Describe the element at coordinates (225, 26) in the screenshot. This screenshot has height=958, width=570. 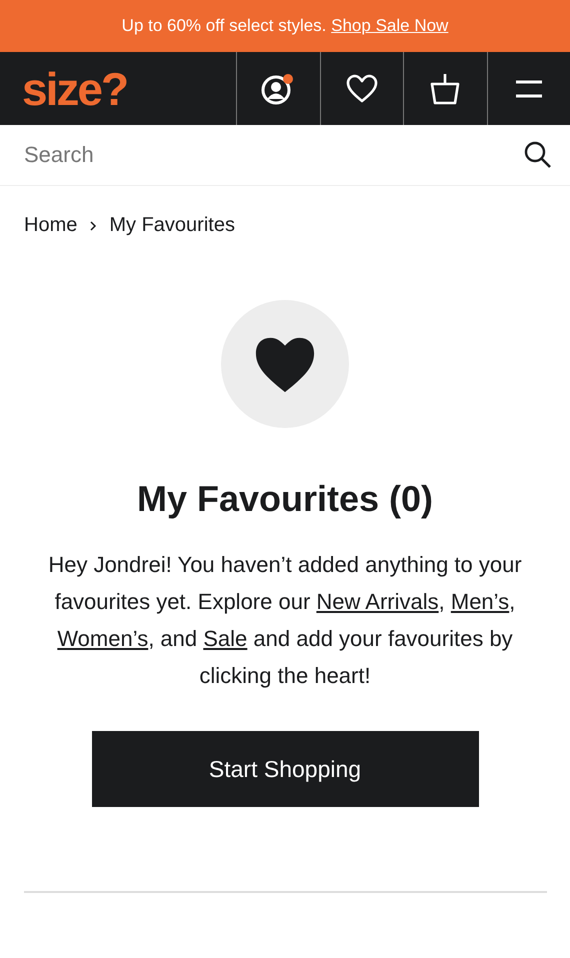
I see `promo-text: Up to 60% off select styles.` at that location.